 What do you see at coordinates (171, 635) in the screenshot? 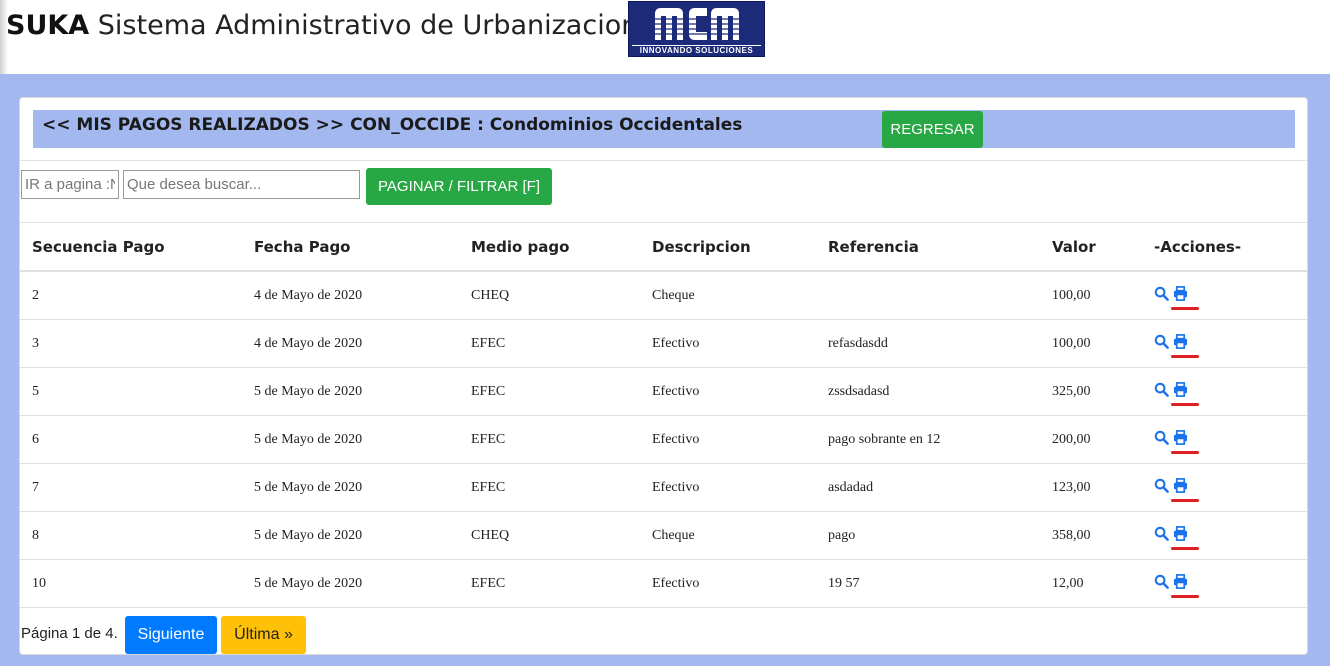
I see `next-page-button: Siguiente` at bounding box center [171, 635].